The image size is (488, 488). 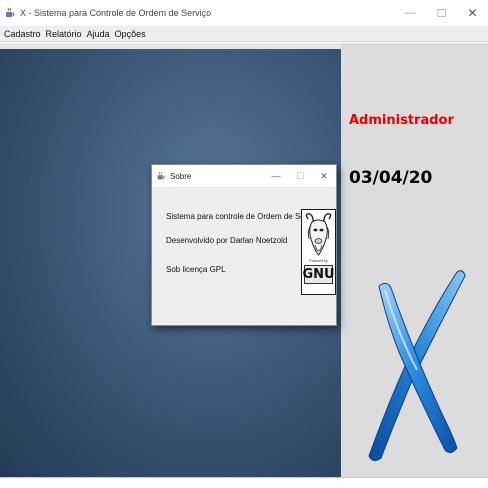 I want to click on dialog-title: Sobre, so click(x=181, y=176).